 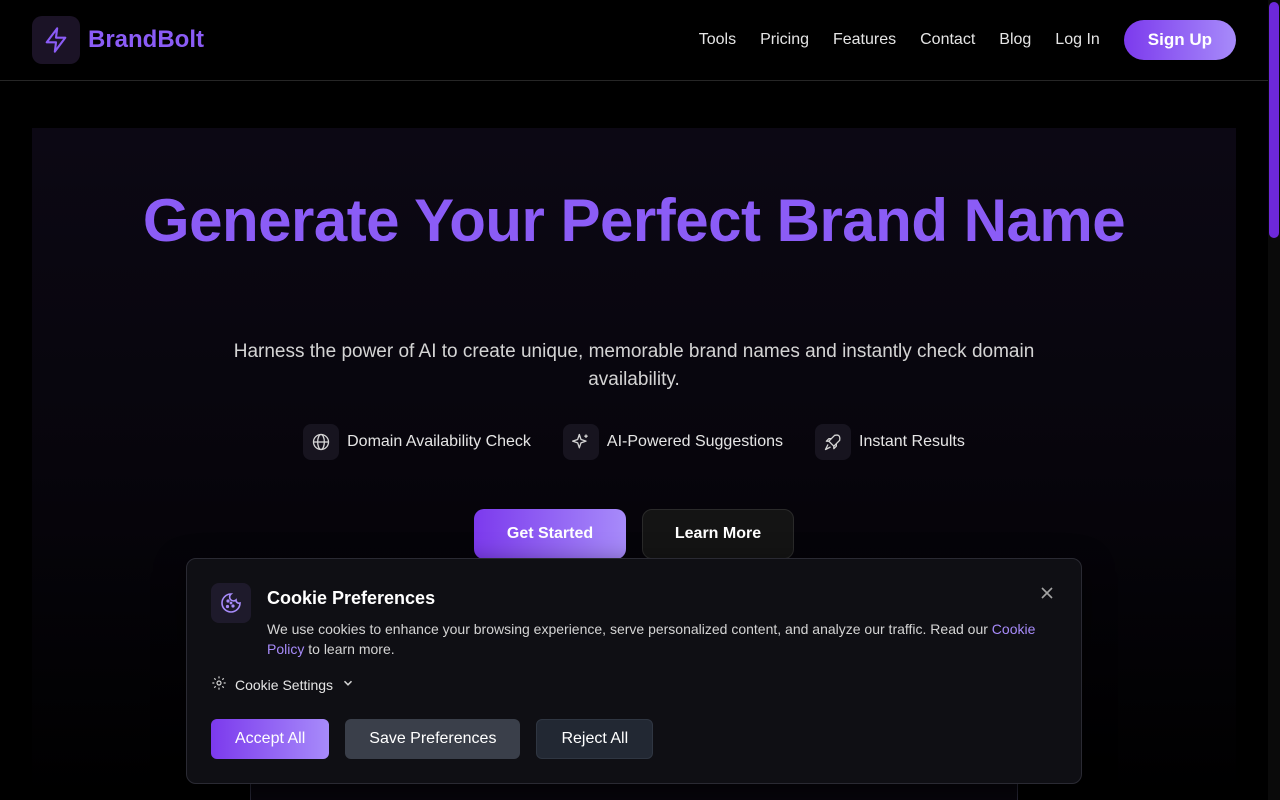 What do you see at coordinates (634, 534) in the screenshot?
I see `hero-buttons: Get Started Learn More` at bounding box center [634, 534].